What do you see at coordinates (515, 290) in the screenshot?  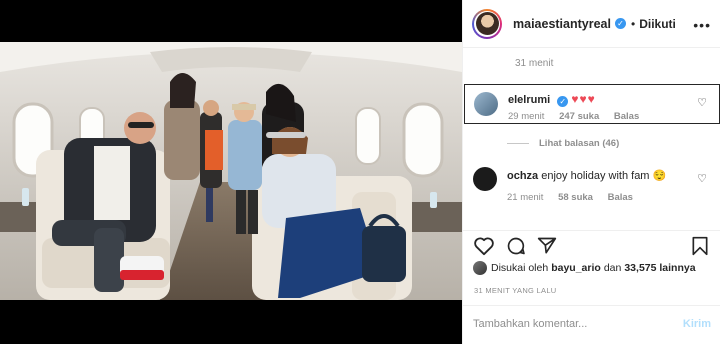 I see `post-timestamp: 31 MENIT YANG LALU` at bounding box center [515, 290].